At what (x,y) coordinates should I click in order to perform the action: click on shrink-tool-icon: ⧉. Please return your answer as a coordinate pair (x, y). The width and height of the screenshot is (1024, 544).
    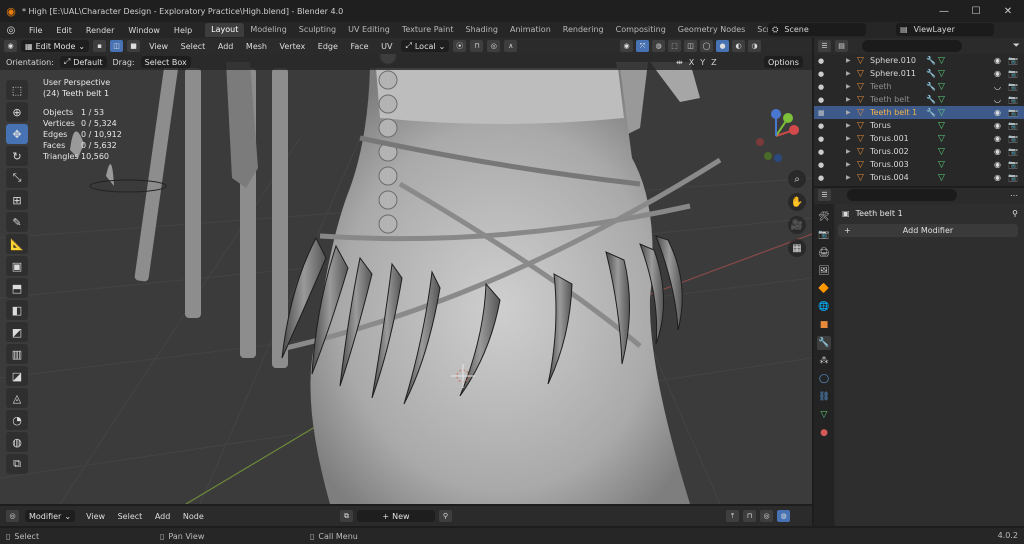
    Looking at the image, I should click on (17, 464).